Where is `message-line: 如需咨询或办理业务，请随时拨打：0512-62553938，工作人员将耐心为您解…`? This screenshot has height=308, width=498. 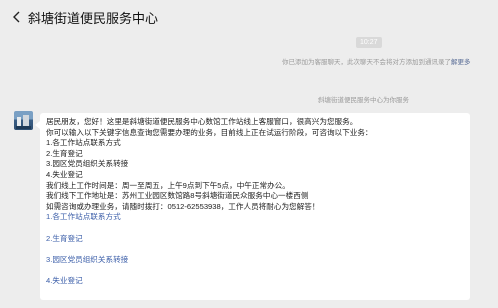 message-line: 如需咨询或办理业务，请随时拨打：0512-62553938，工作人员将耐心为您解… is located at coordinates (183, 206).